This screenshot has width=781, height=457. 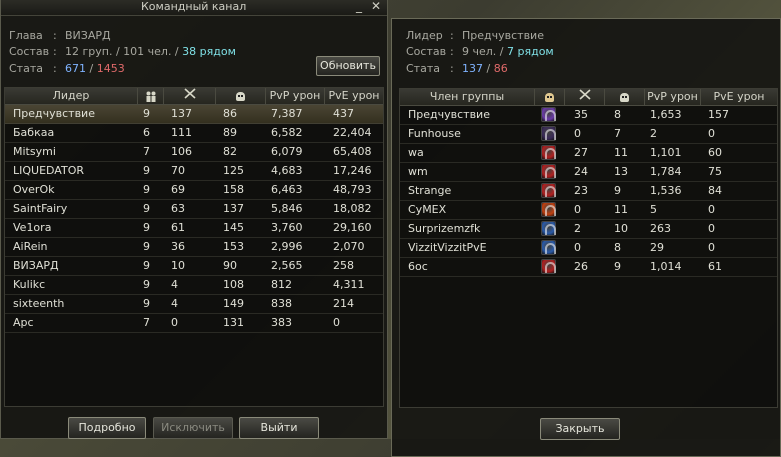 I want to click on col-member-pve: PvE урон, so click(x=738, y=97).